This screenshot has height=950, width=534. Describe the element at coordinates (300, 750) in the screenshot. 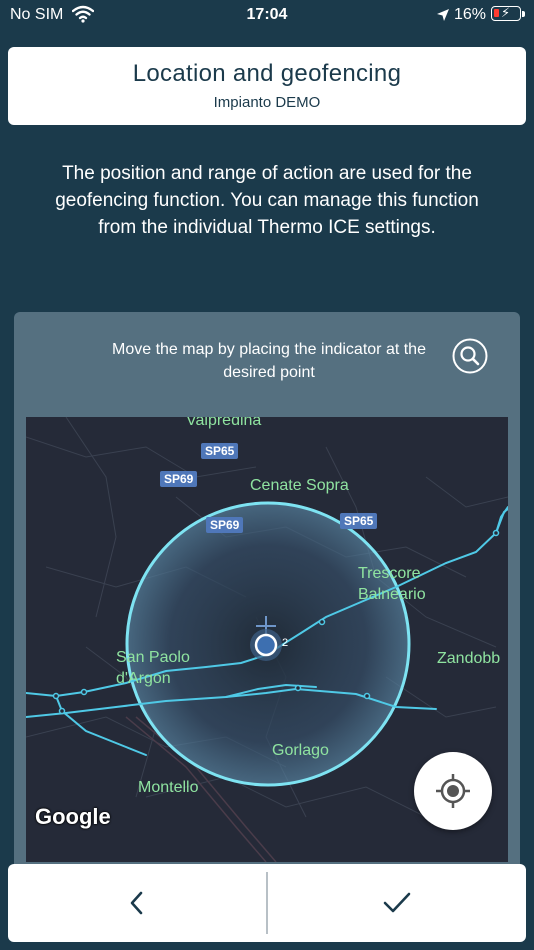

I see `place-label: Gorlago` at that location.